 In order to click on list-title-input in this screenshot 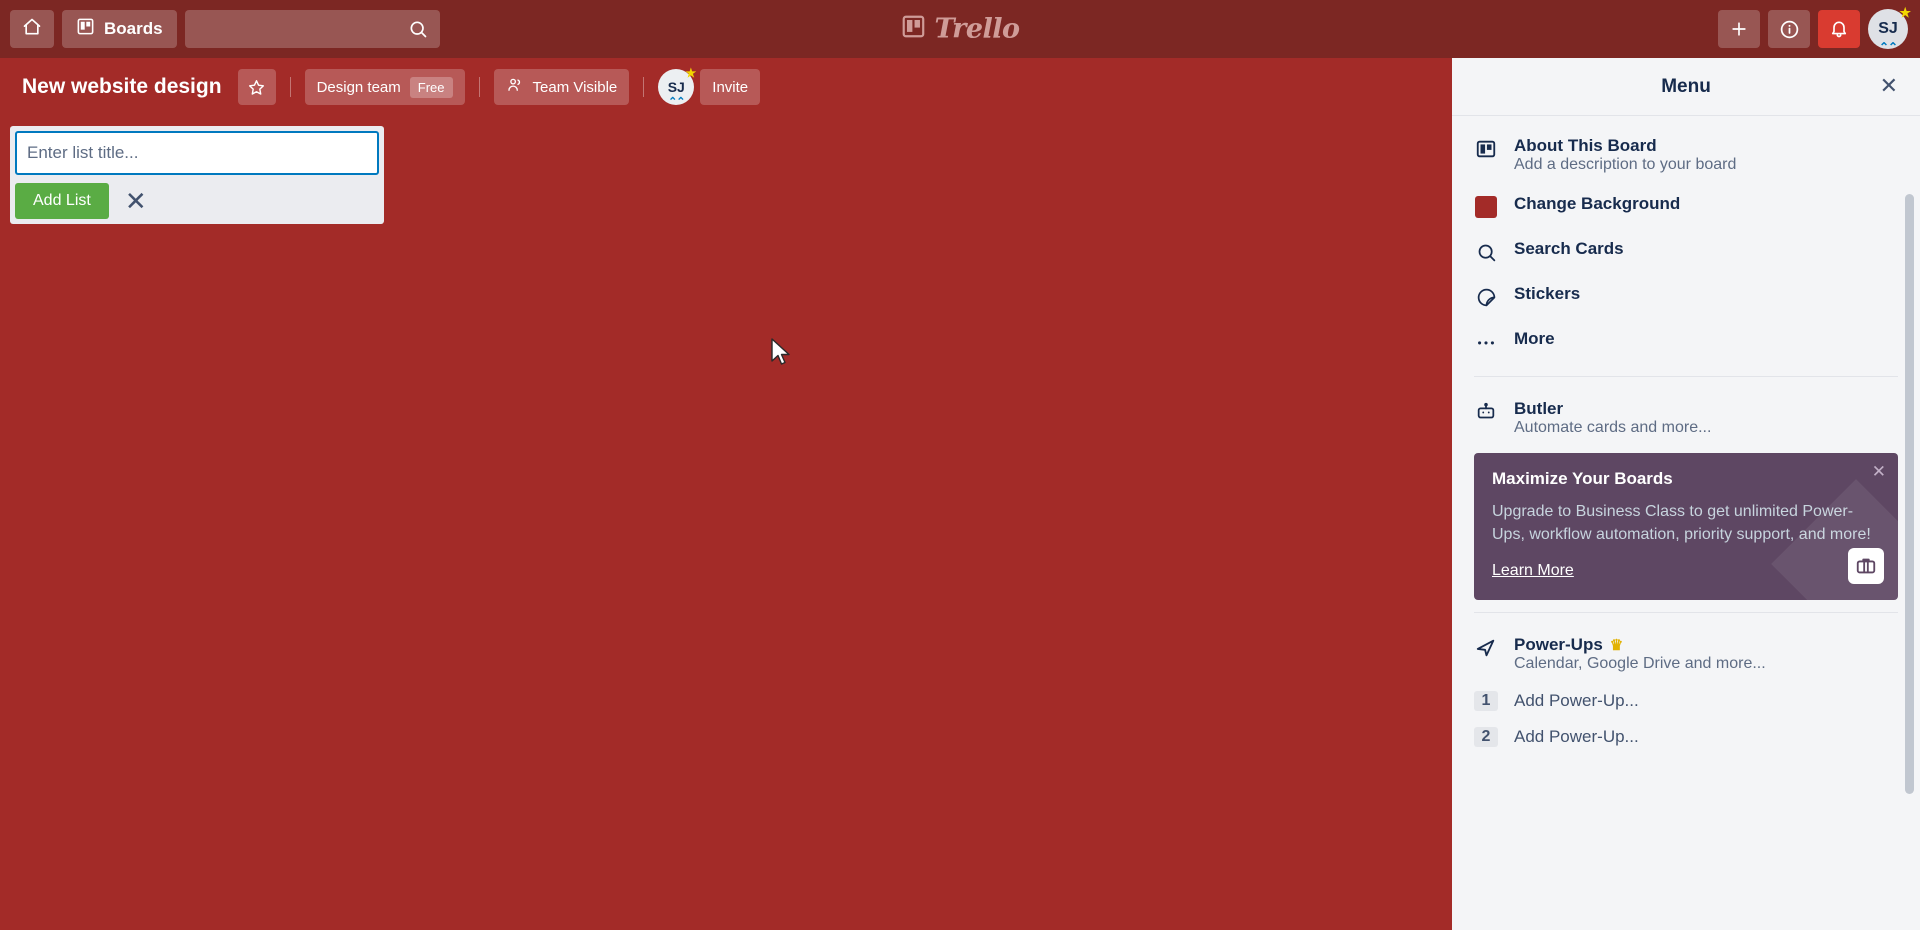, I will do `click(197, 153)`.